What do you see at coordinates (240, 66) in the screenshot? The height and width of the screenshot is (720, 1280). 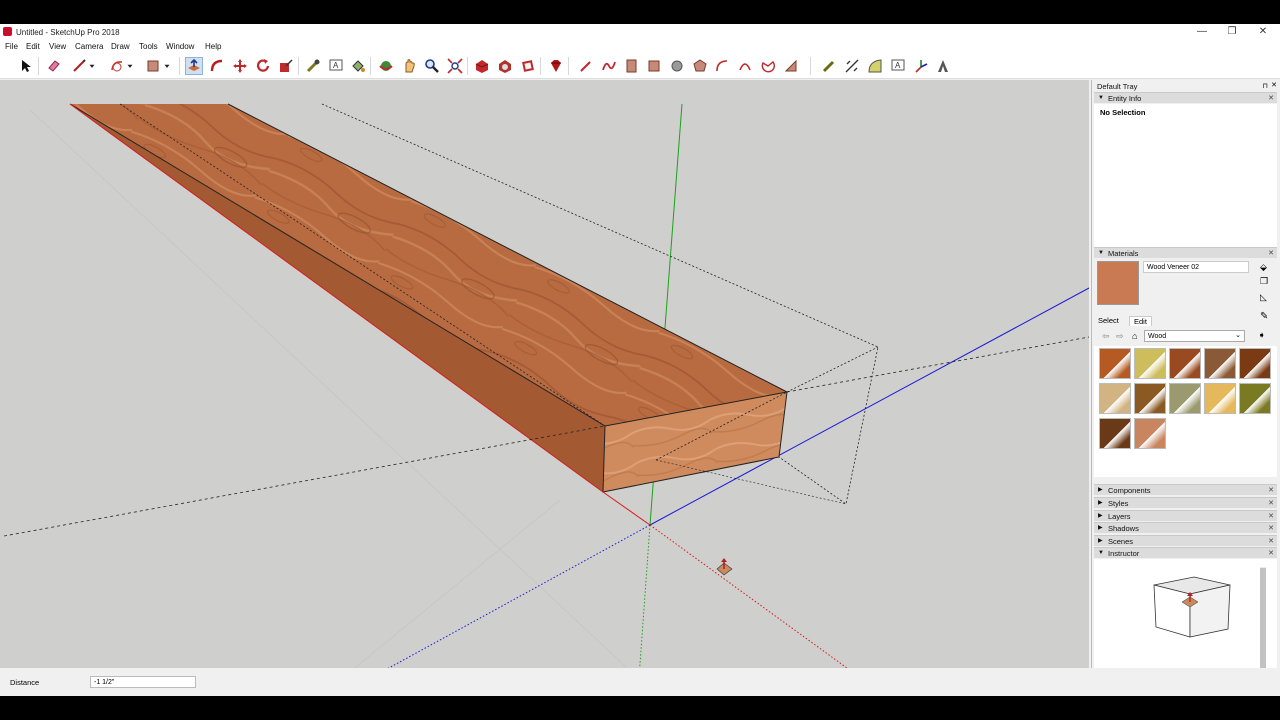 I see `move-icon` at bounding box center [240, 66].